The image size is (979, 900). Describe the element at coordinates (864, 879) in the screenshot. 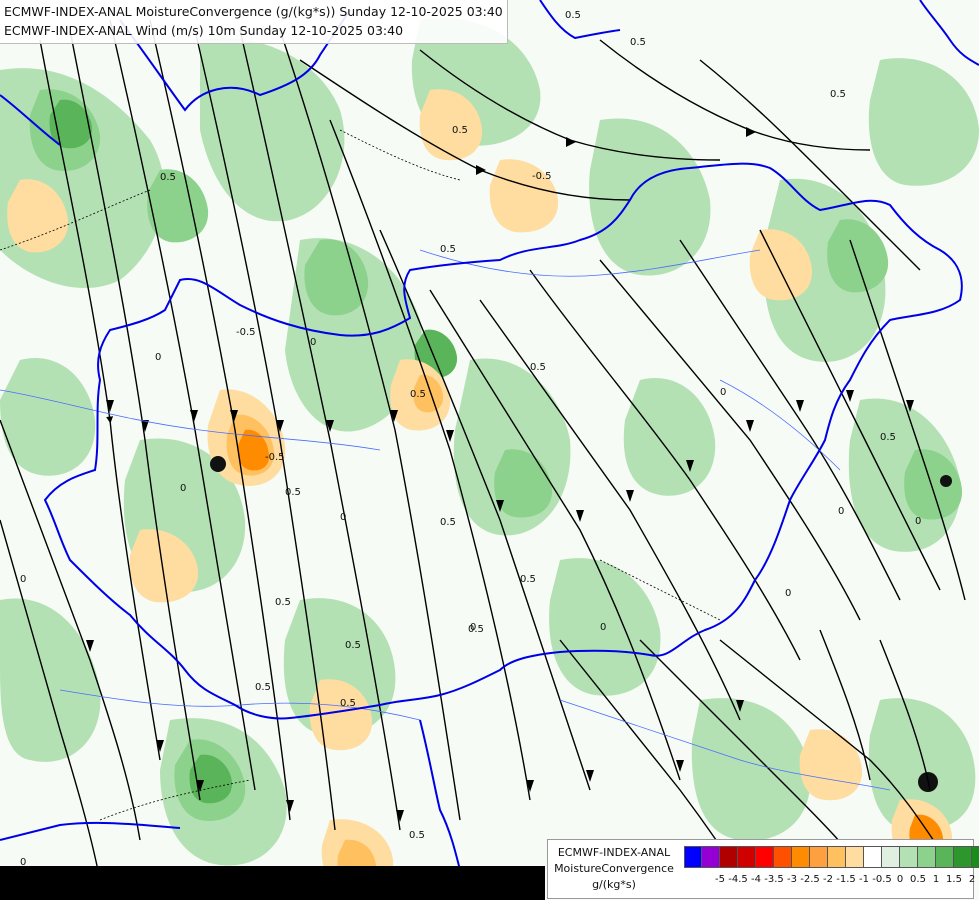

I see `legend-tick-label: -1` at that location.